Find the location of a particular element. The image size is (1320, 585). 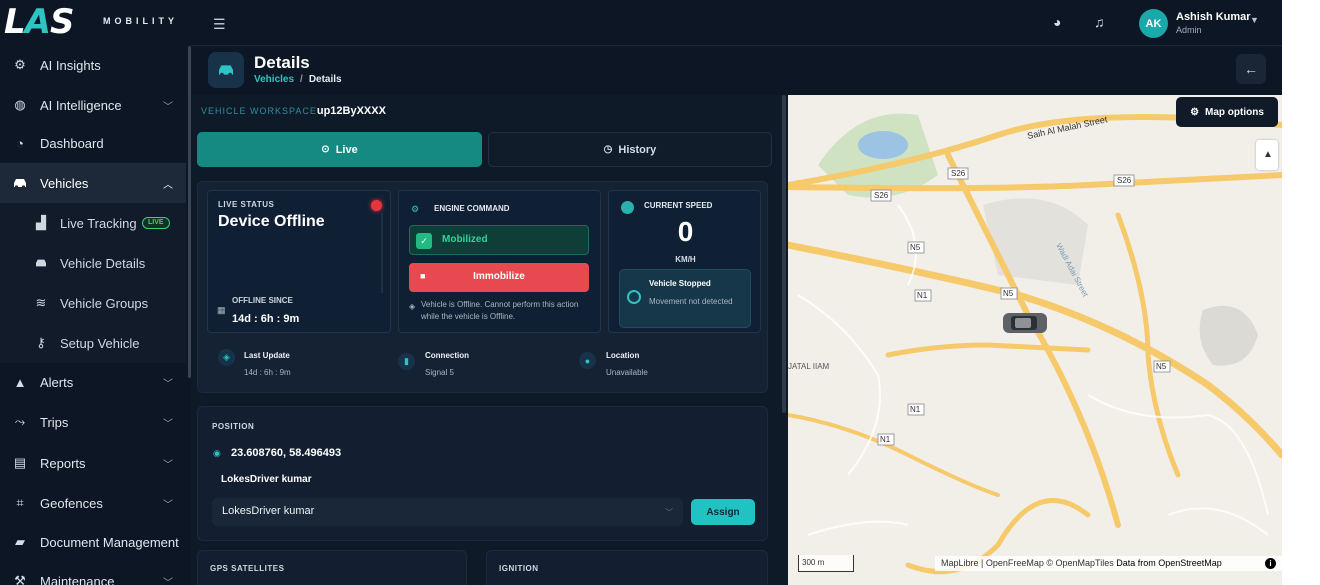

sidebar-item-label: Alerts is located at coordinates (57, 382).